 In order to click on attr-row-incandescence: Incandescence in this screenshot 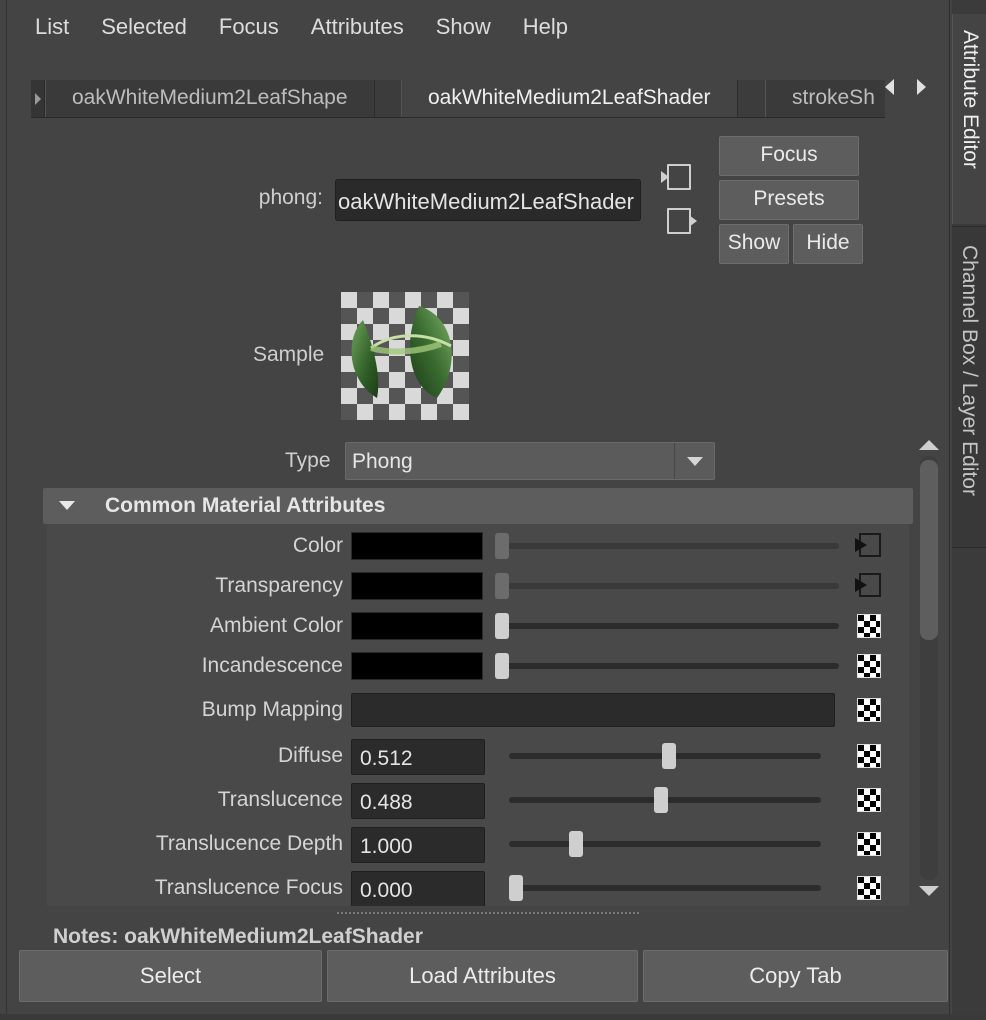, I will do `click(478, 666)`.